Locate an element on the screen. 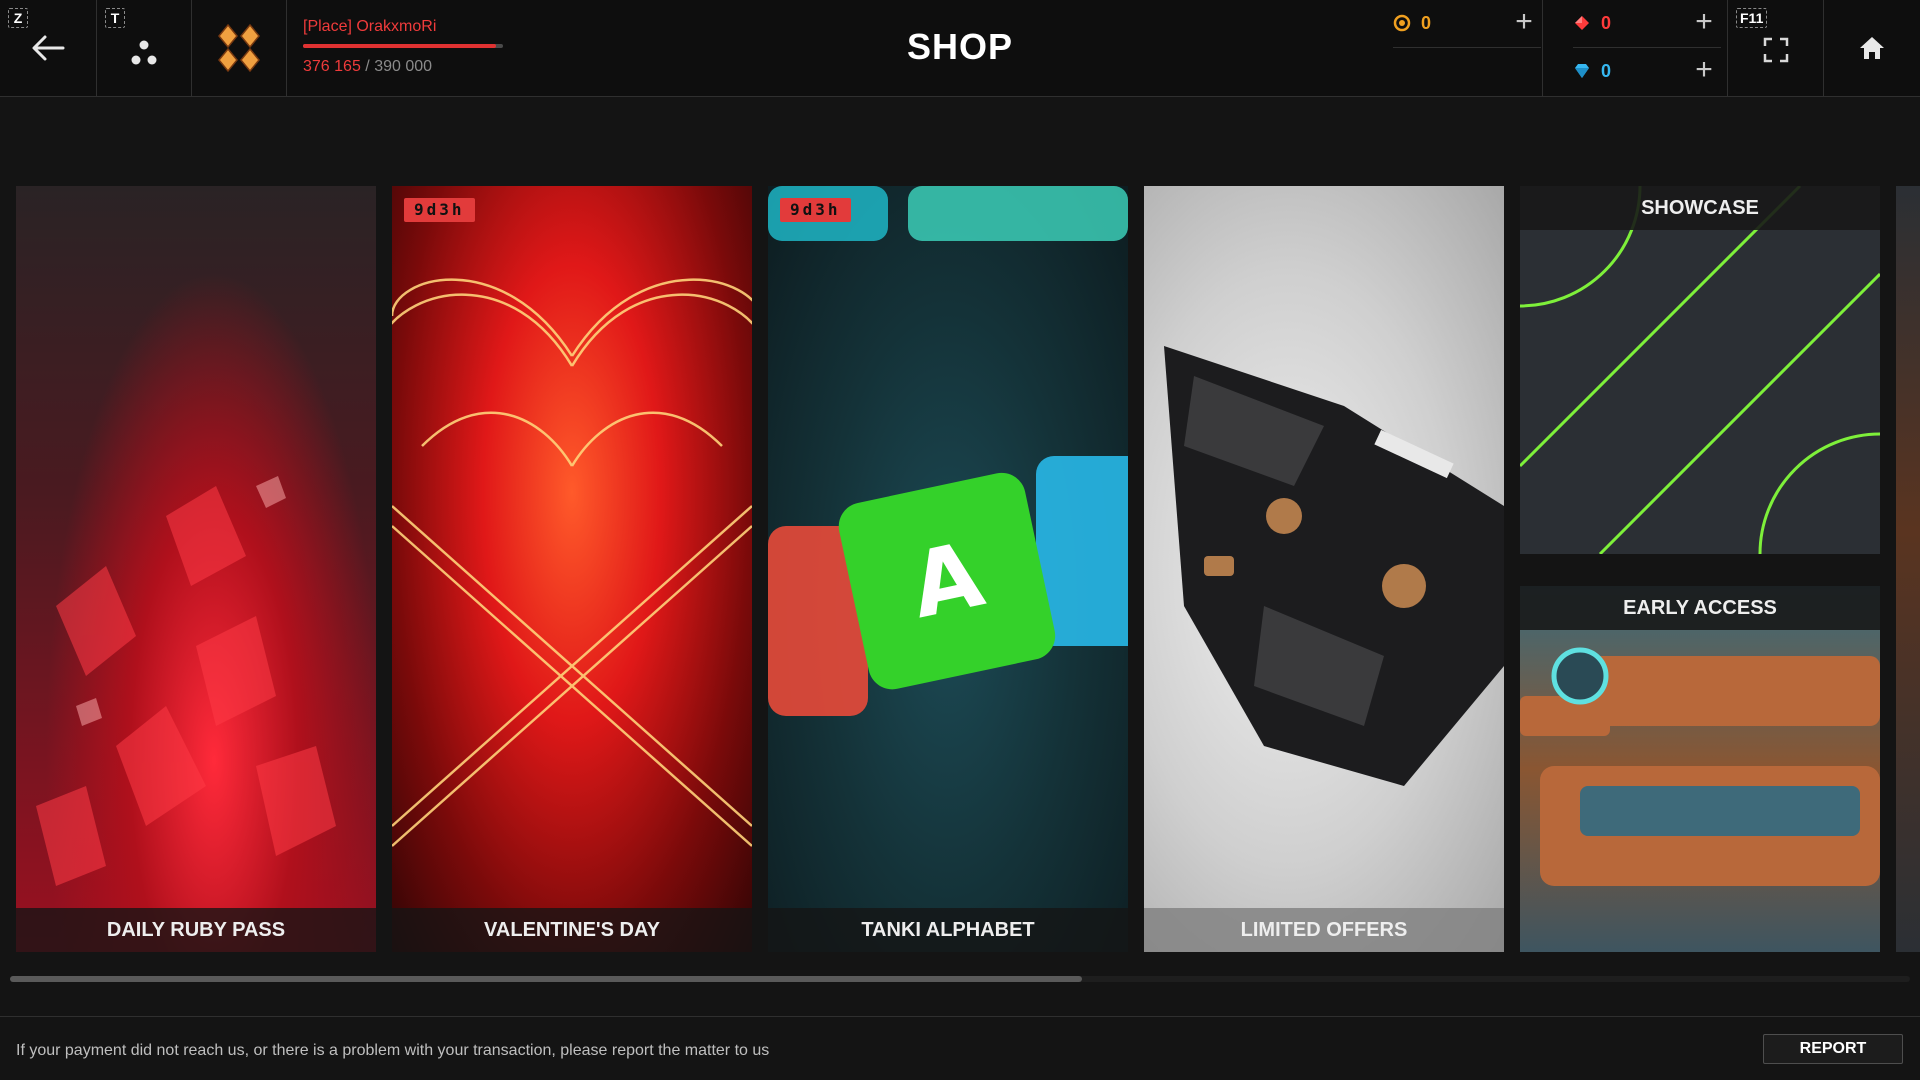 This screenshot has width=1920, height=1080. card-label: LIMITED OFFERS is located at coordinates (1324, 930).